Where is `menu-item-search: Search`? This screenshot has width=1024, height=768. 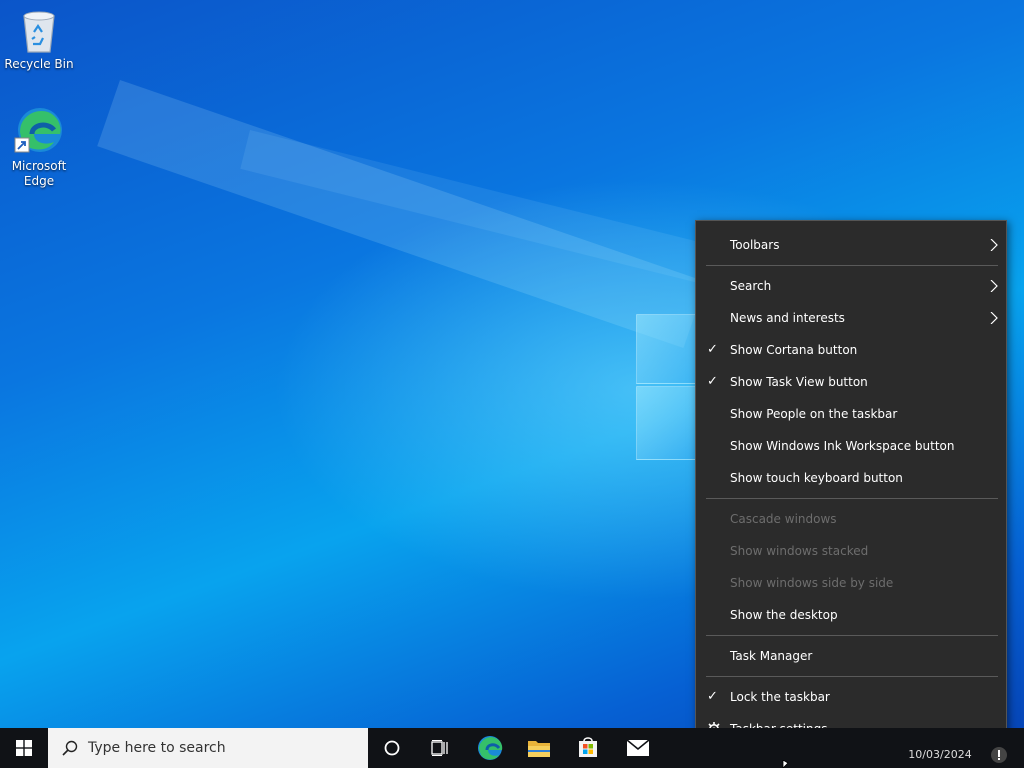 menu-item-search: Search is located at coordinates (851, 286).